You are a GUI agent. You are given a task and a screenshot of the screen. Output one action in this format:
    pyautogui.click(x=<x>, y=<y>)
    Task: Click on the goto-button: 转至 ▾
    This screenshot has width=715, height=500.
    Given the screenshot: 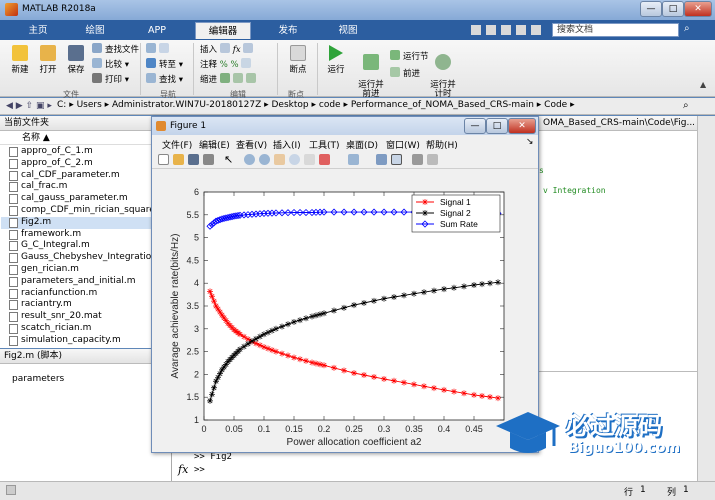 What is the action you would take?
    pyautogui.click(x=164, y=64)
    